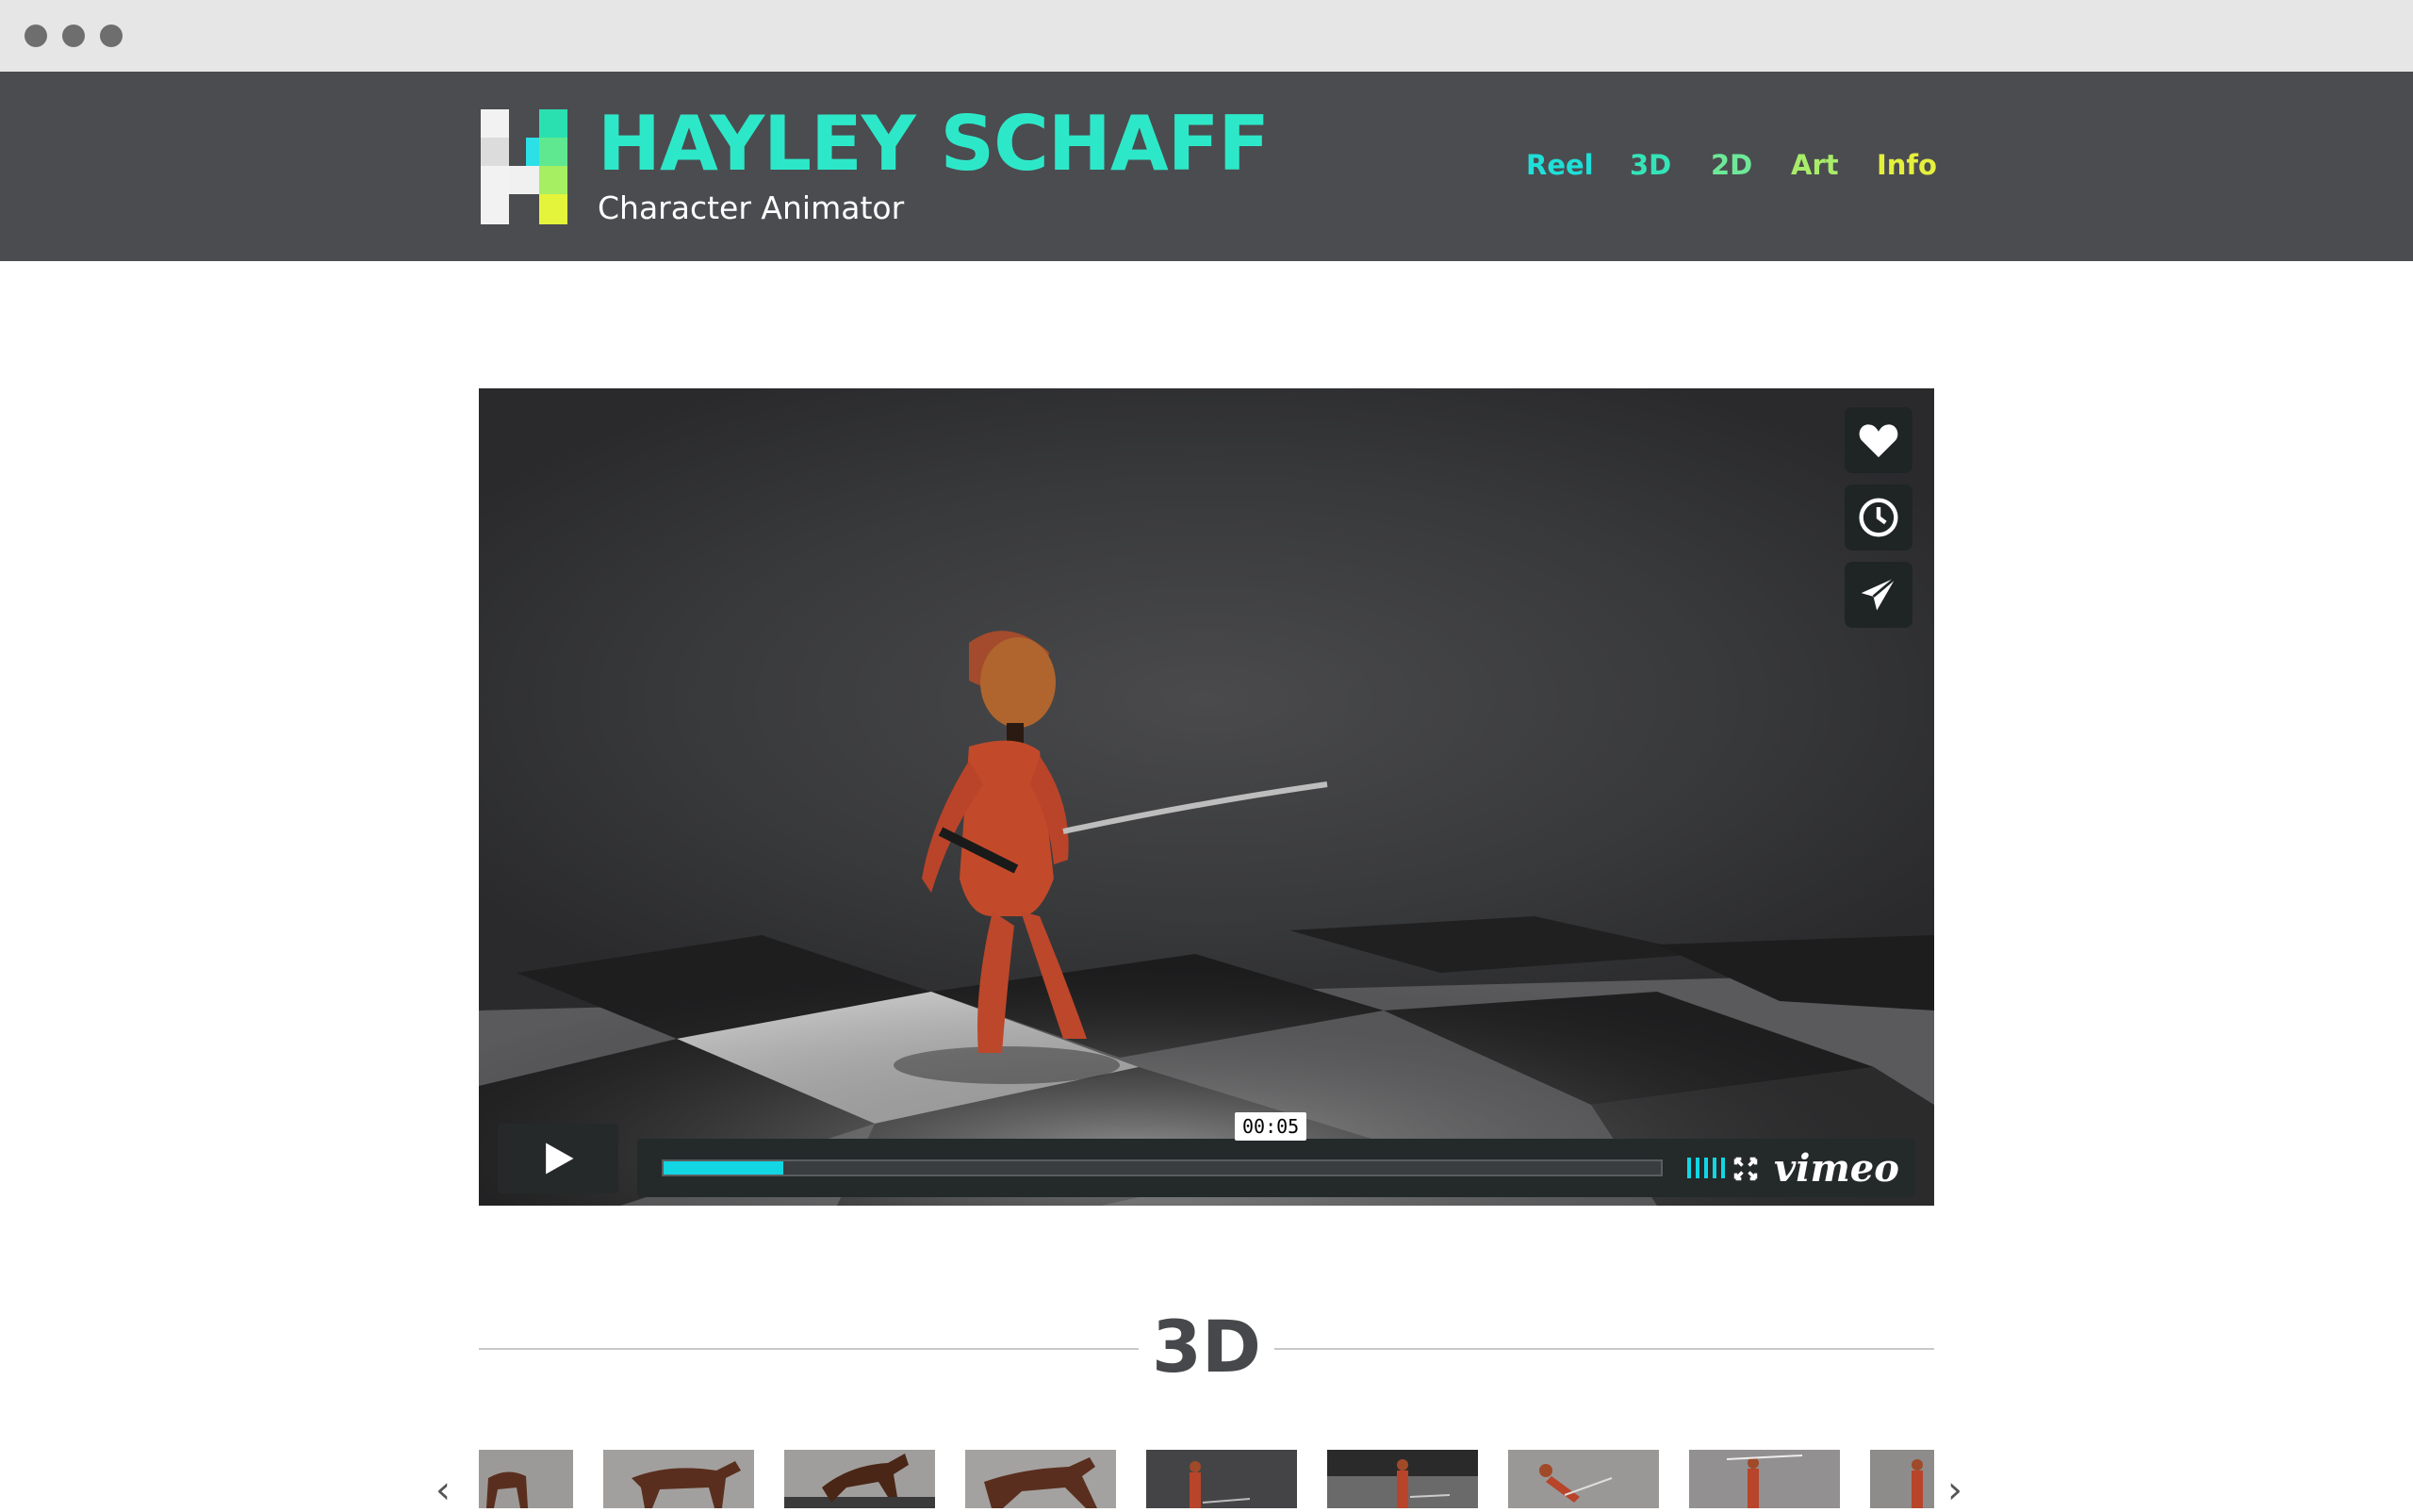  Describe the element at coordinates (73, 36) in the screenshot. I see `window-minimize-dot` at that location.